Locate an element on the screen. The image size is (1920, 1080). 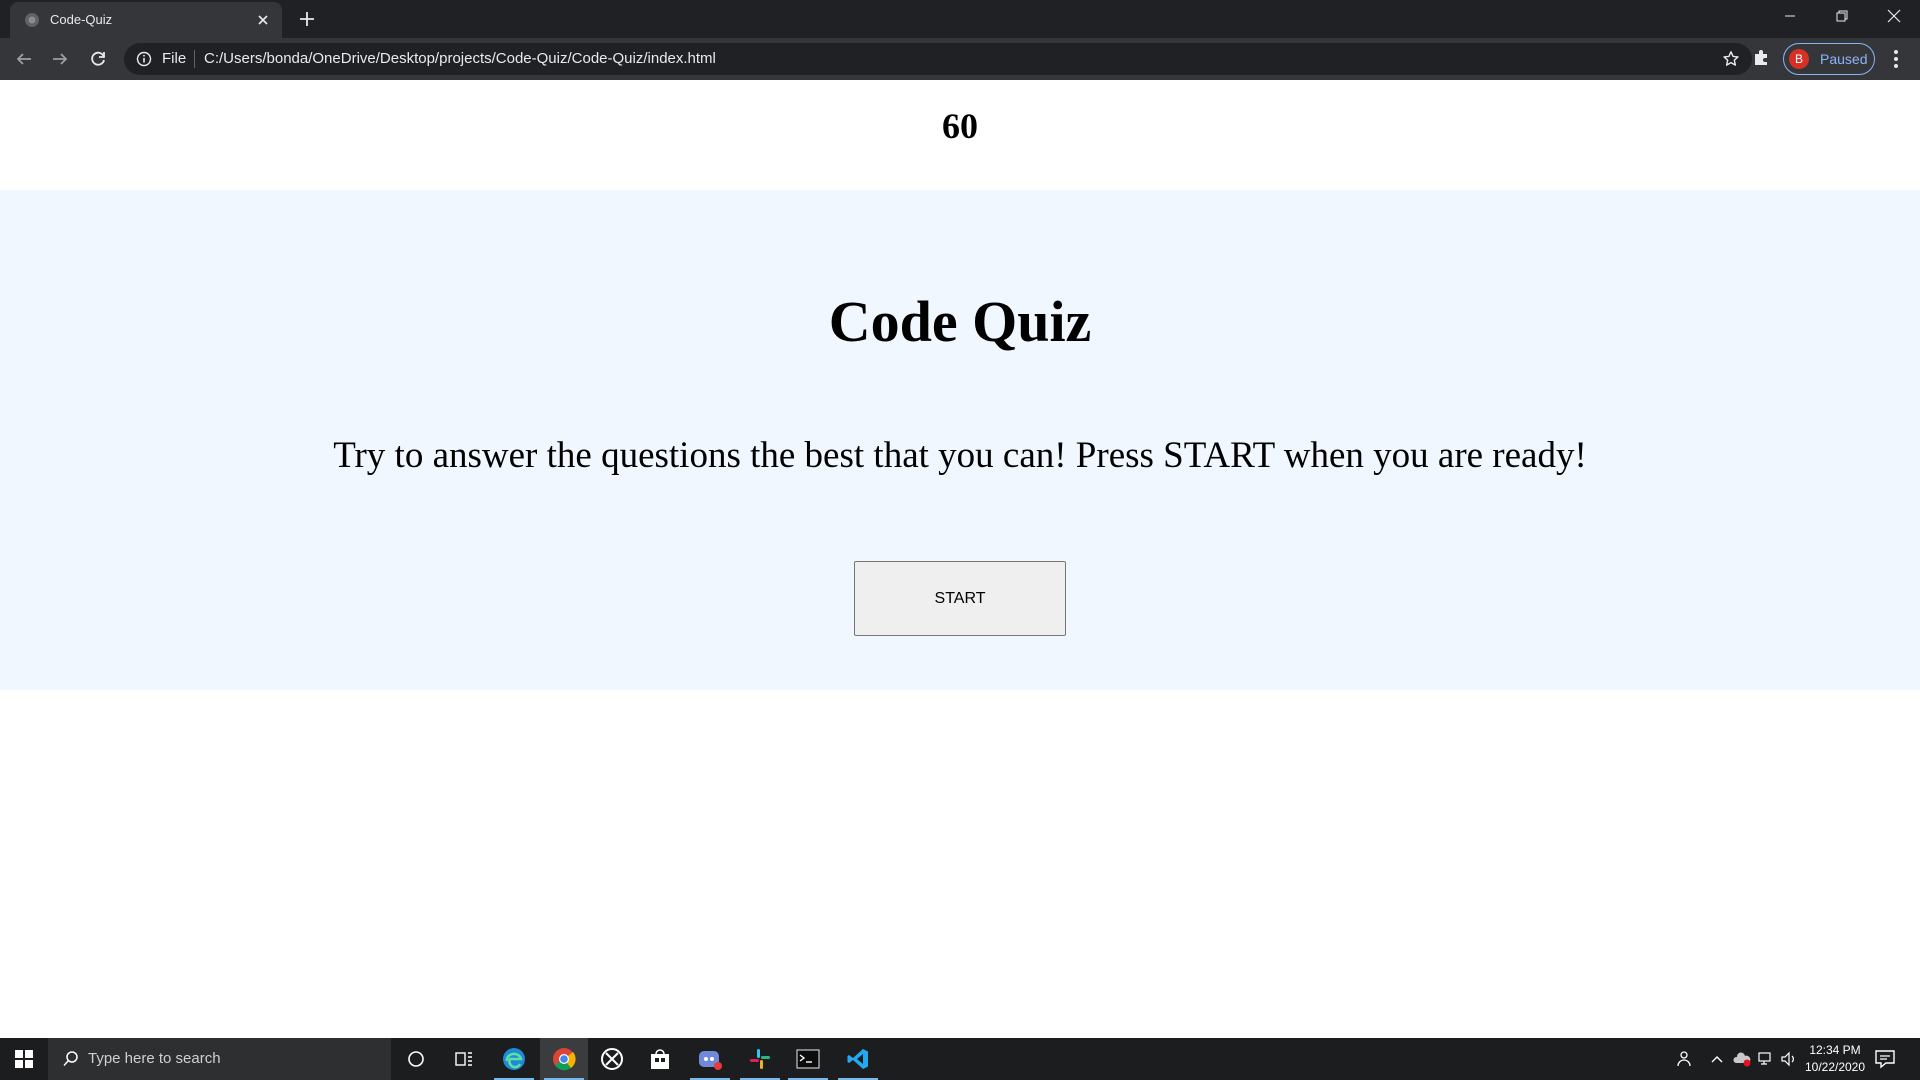
taskbar-terminal is located at coordinates (808, 1059).